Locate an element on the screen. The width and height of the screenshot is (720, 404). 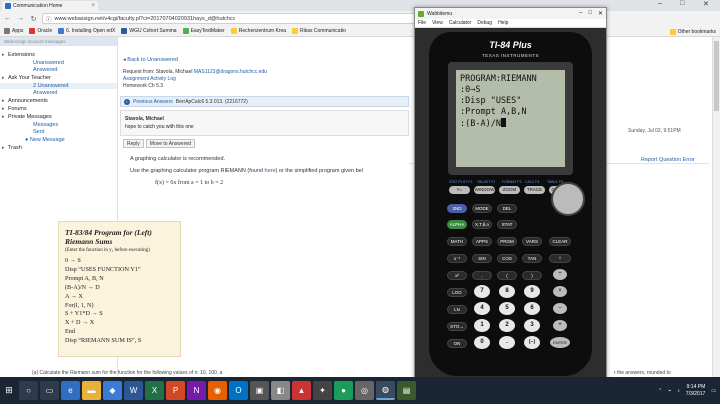
app-icon: ● is located at coordinates (343, 390).